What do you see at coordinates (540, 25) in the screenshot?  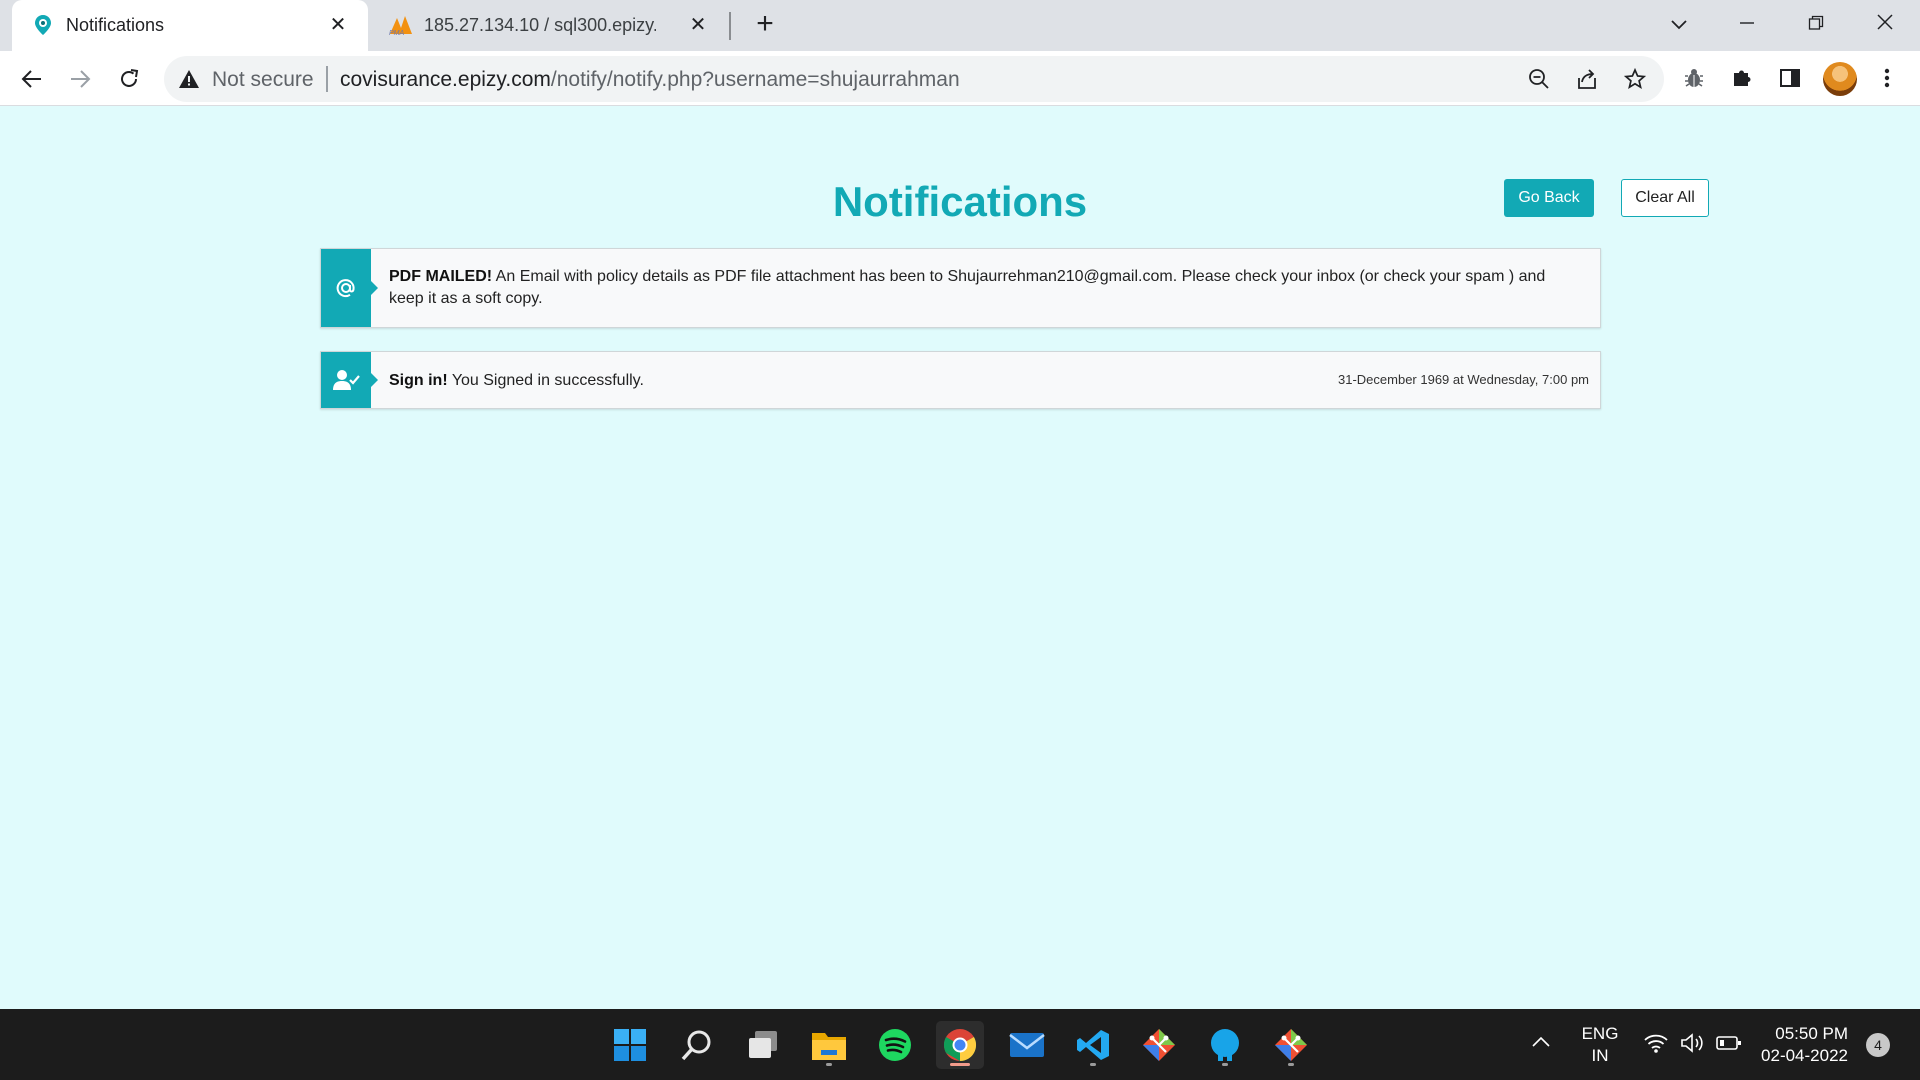 I see `tab-title: 185.27.134.10 / sql300.epizy.com` at bounding box center [540, 25].